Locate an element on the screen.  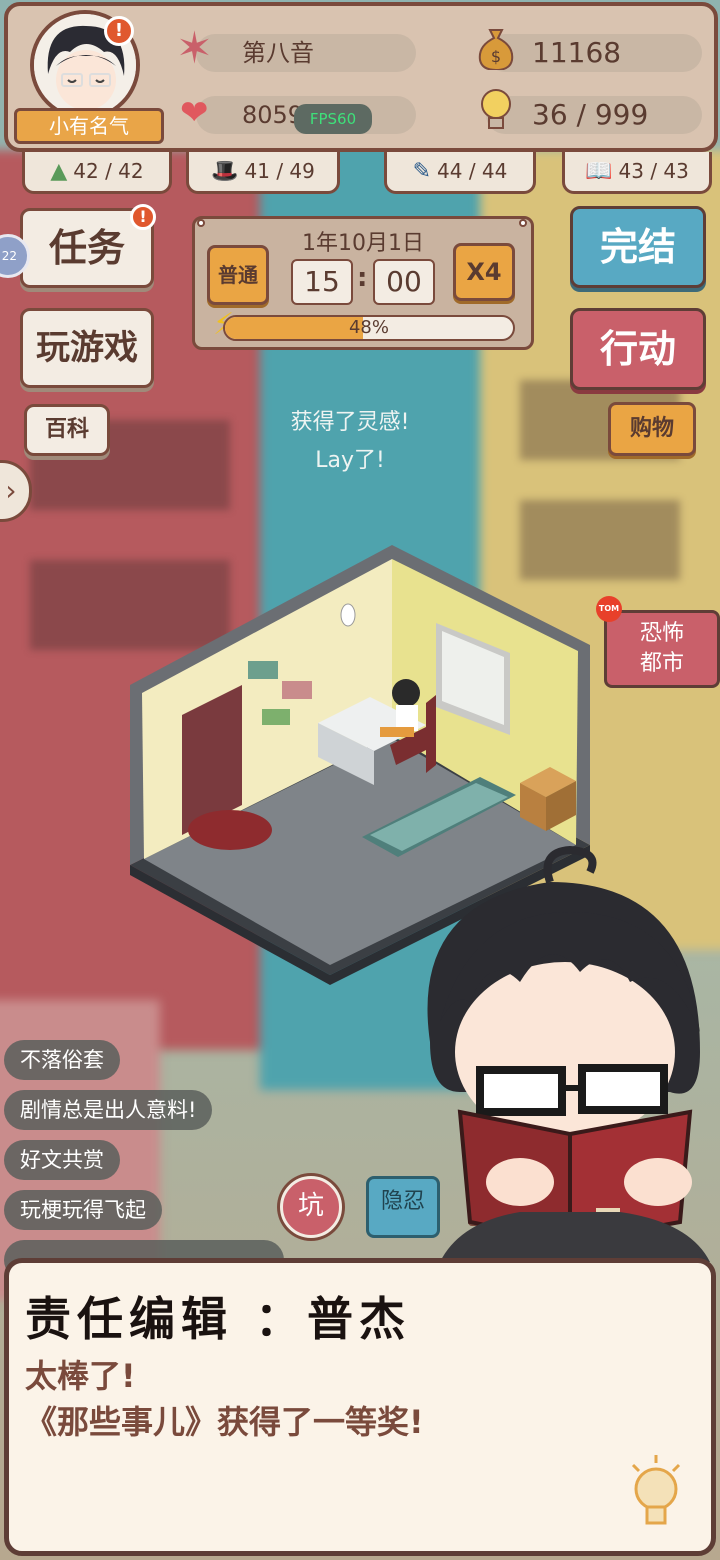
play-game-label: 玩游戏 is located at coordinates (87, 348).